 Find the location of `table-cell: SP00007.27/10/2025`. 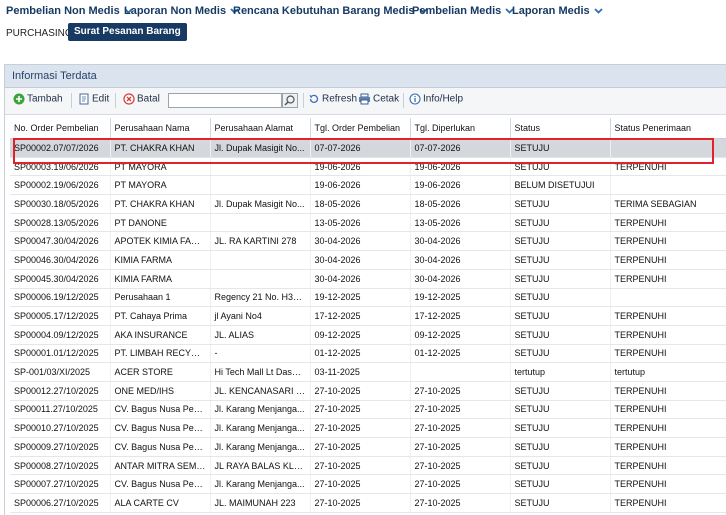

table-cell: SP00007.27/10/2025 is located at coordinates (60, 484).